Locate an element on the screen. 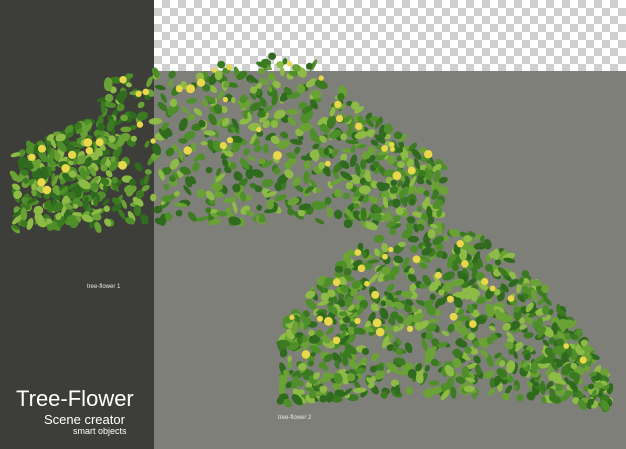 This screenshot has width=626, height=449. tree-flower-1-label: tree-flower 1 is located at coordinates (104, 287).